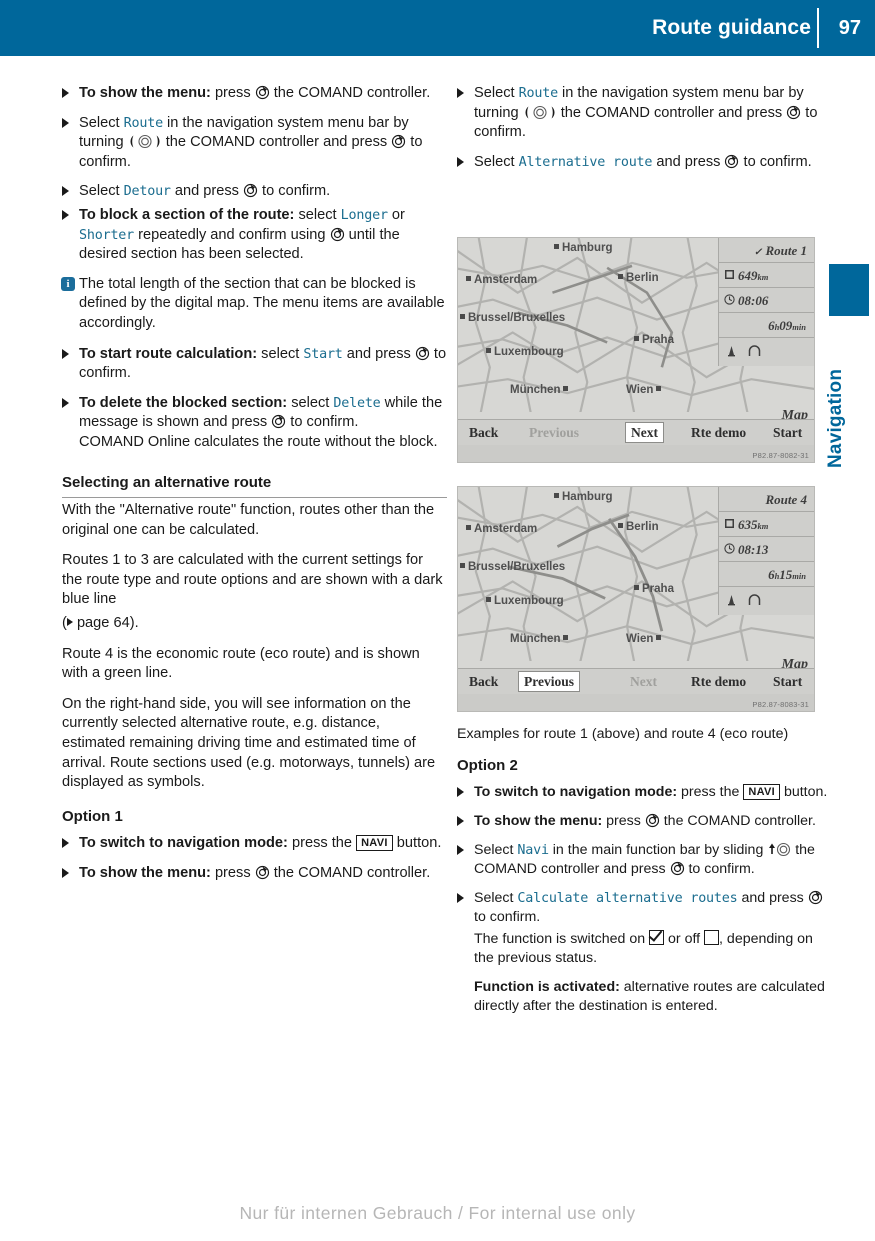 Image resolution: width=875 pixels, height=1241 pixels. I want to click on route-symbols-row, so click(766, 601).